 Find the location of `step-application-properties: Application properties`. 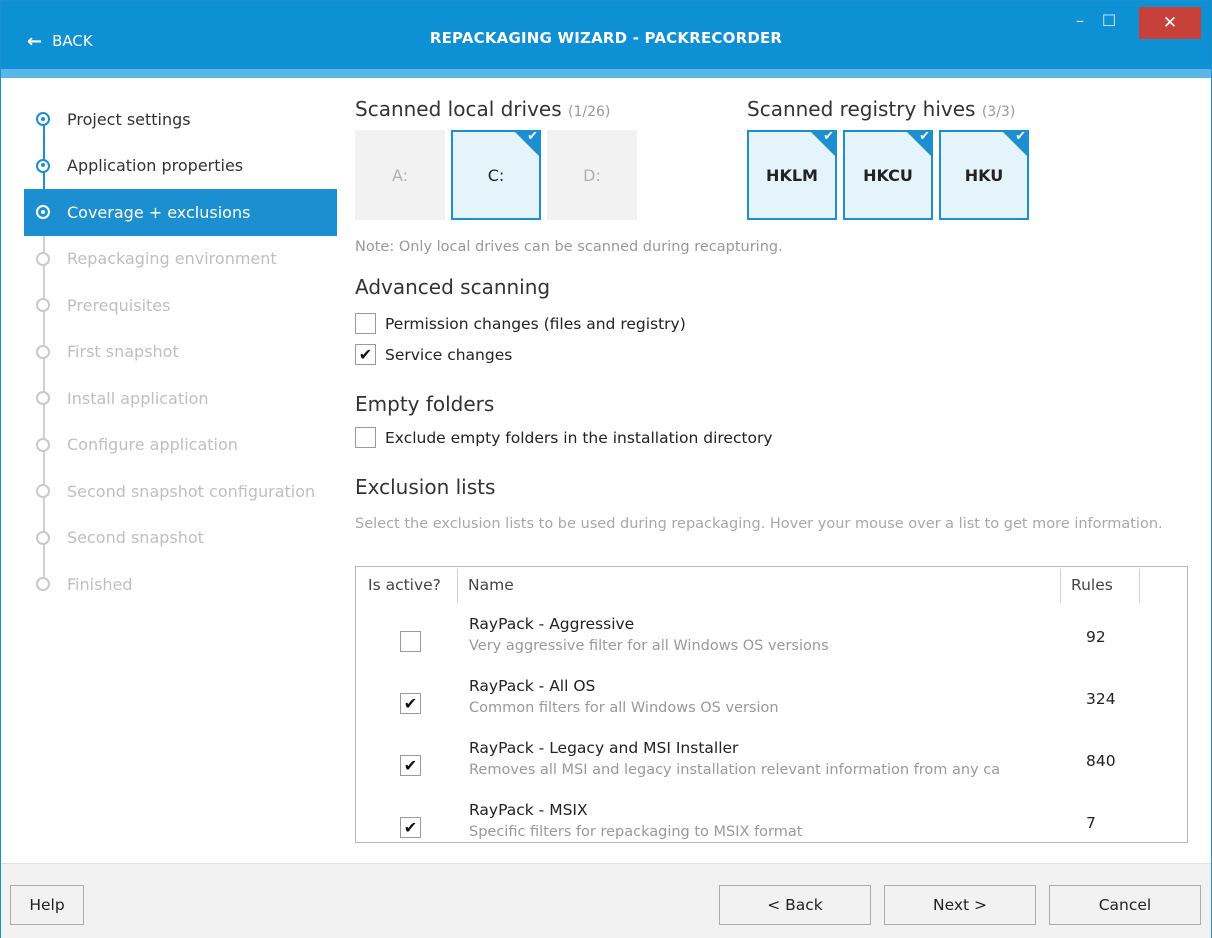

step-application-properties: Application properties is located at coordinates (180, 166).